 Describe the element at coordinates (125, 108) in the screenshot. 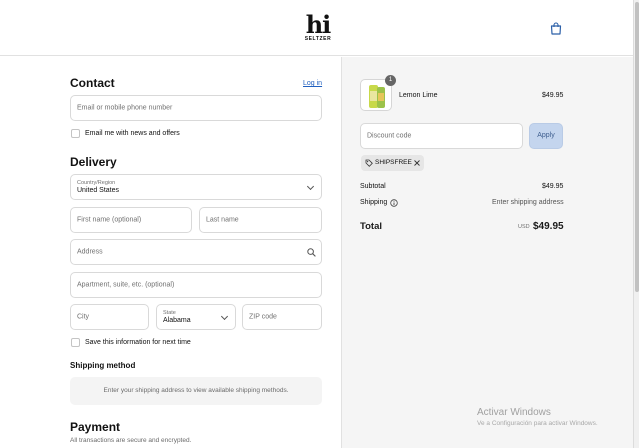

I see `email-placeholder: Email or mobile phone number` at that location.